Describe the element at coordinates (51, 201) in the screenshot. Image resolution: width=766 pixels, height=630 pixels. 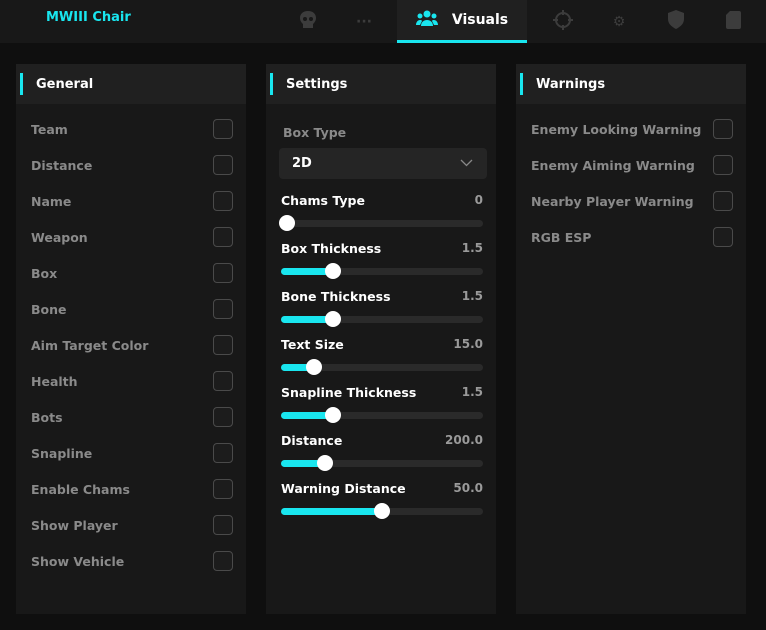
I see `option-label: Name` at that location.